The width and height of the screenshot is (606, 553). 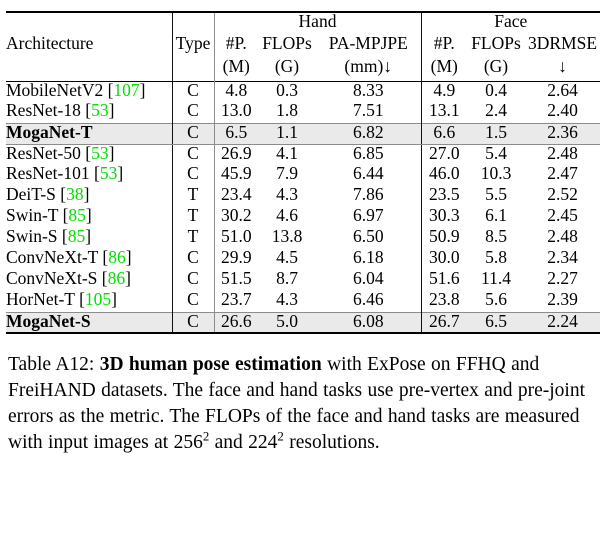 What do you see at coordinates (89, 322) in the screenshot?
I see `cell-architecture: MogaNet-S` at bounding box center [89, 322].